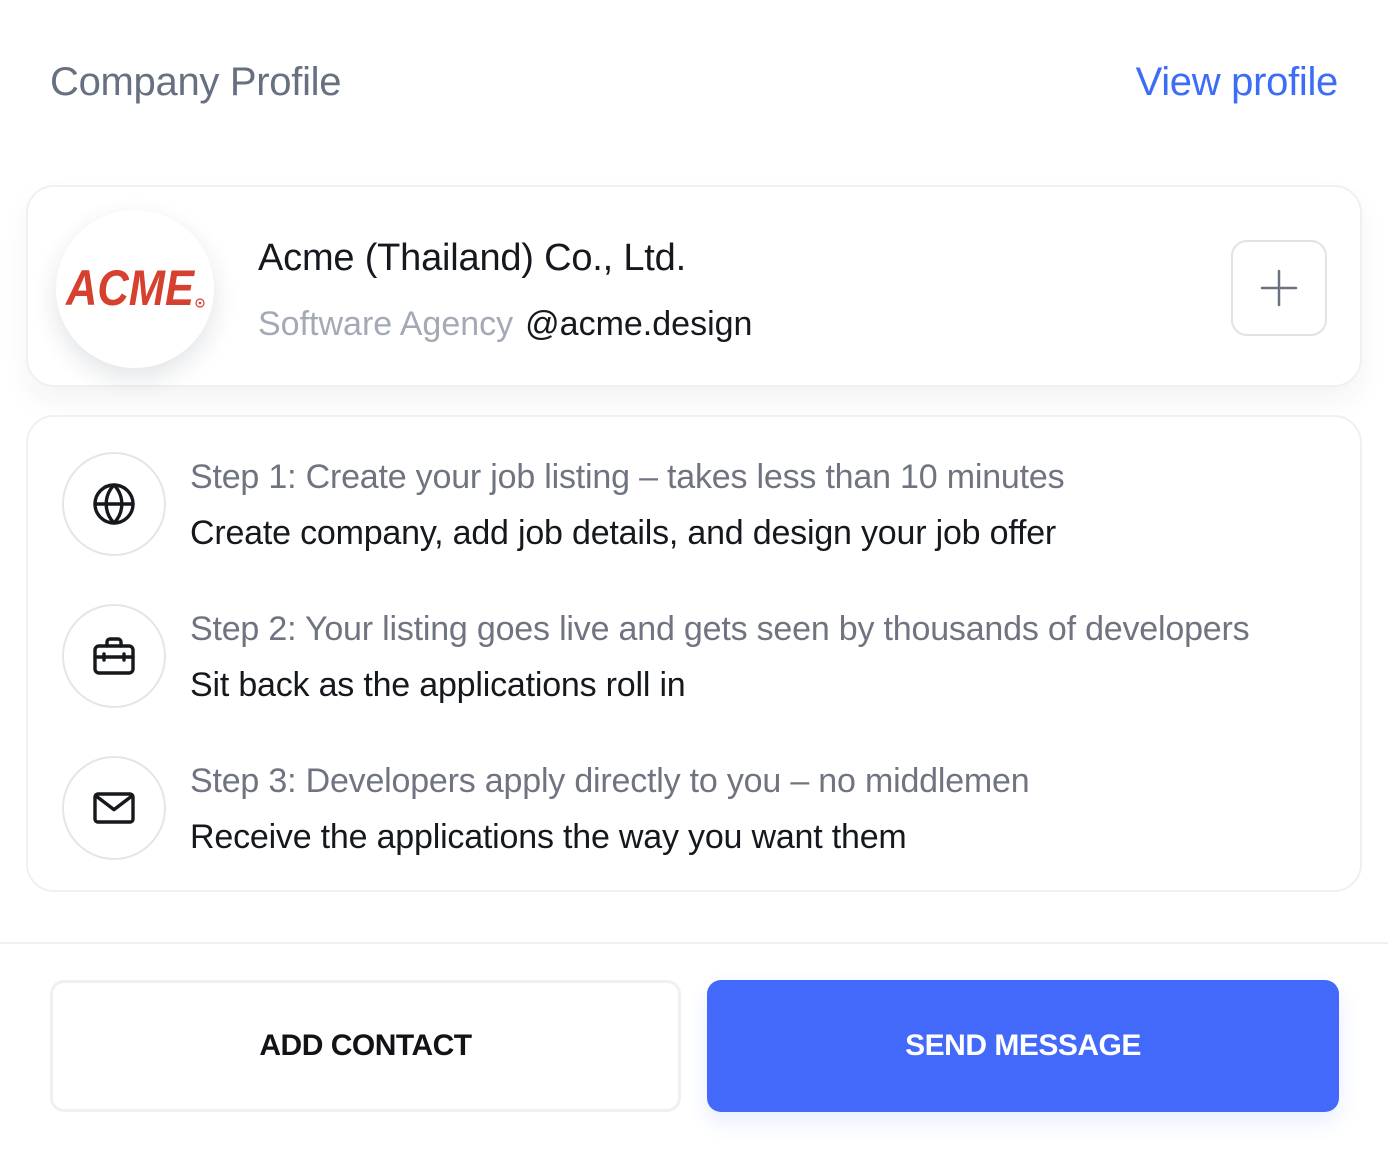  Describe the element at coordinates (438, 685) in the screenshot. I see `step-description: Sit back as the applications roll in` at that location.